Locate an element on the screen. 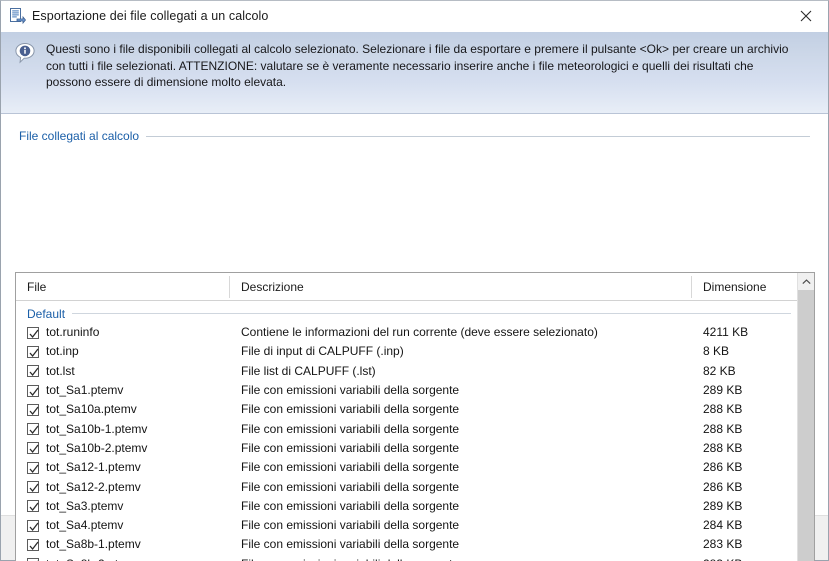  scrollbar-thumb is located at coordinates (806, 425).